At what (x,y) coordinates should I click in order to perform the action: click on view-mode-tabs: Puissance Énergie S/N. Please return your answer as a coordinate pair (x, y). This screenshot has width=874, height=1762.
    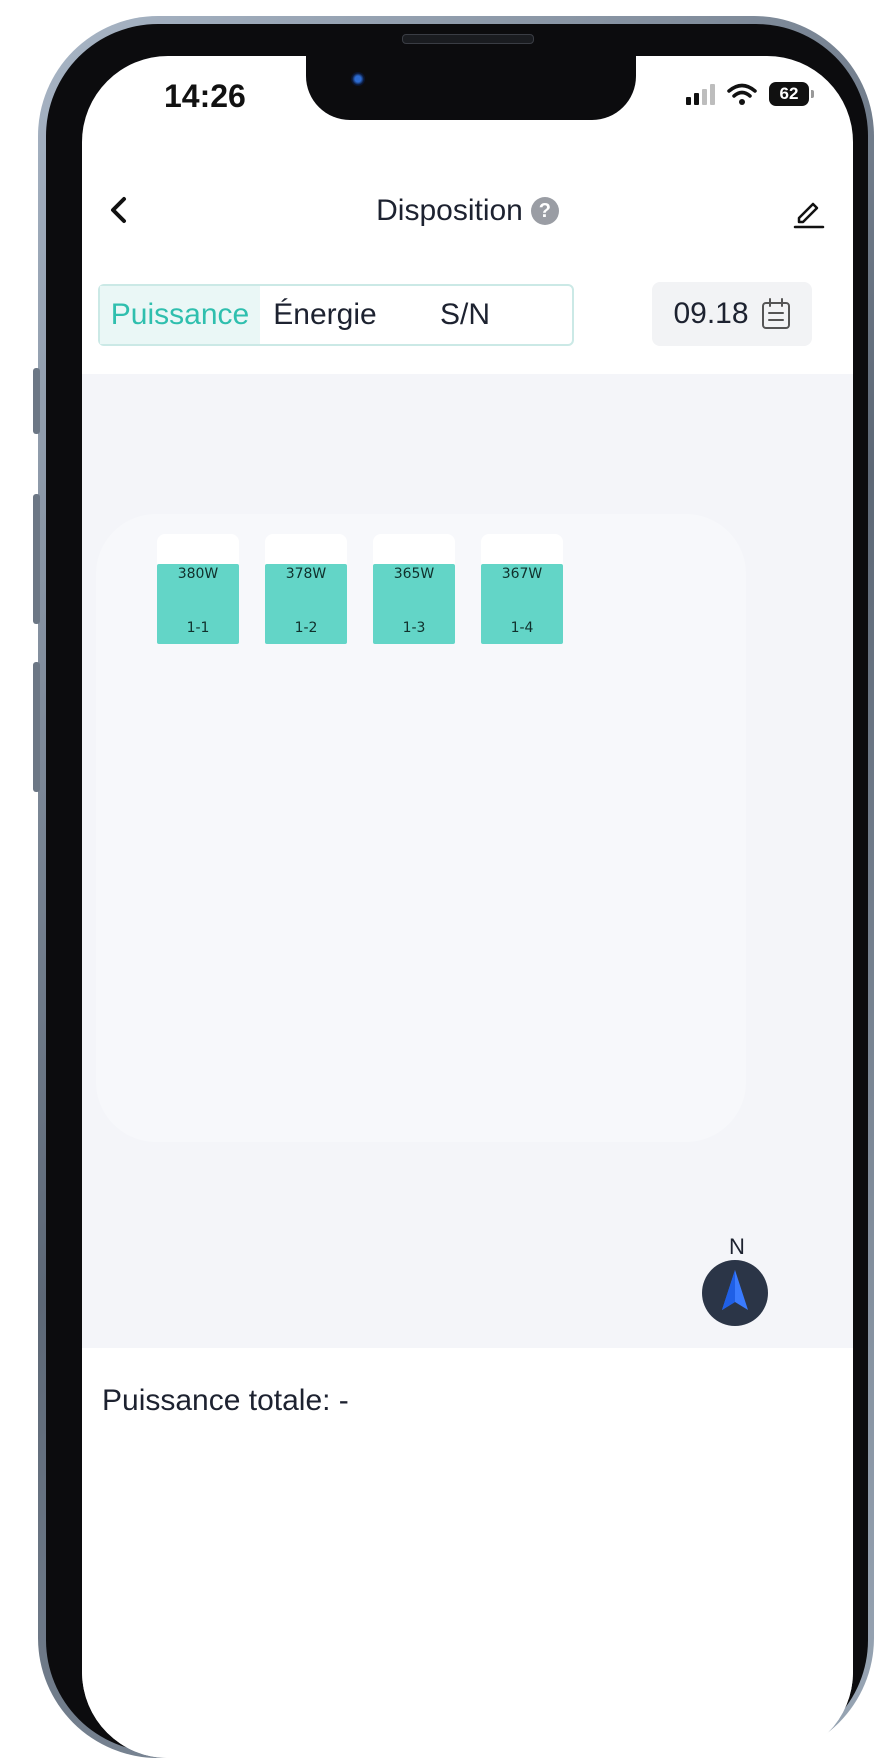
    Looking at the image, I should click on (336, 315).